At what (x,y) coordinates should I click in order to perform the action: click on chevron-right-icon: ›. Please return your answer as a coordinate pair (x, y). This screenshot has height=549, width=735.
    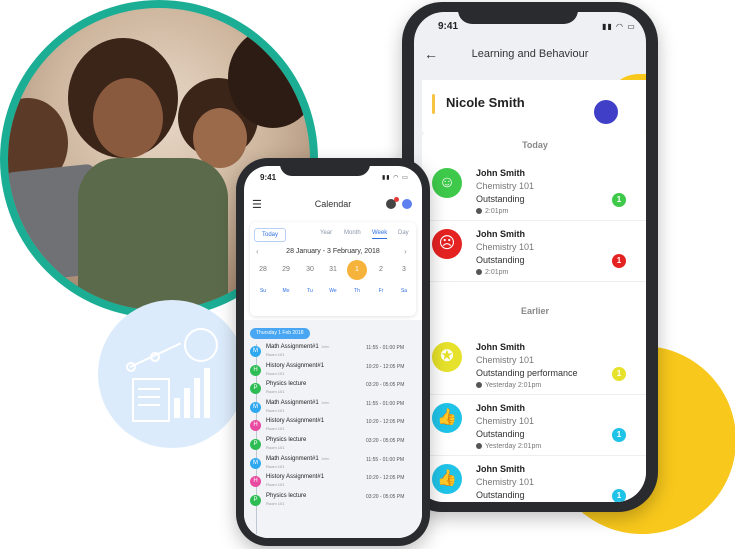
    Looking at the image, I should click on (405, 251).